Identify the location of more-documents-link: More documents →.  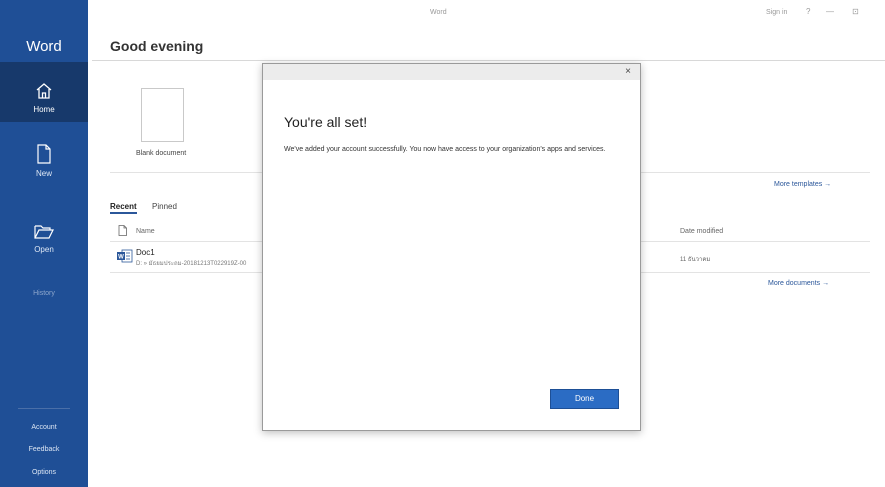
(798, 283).